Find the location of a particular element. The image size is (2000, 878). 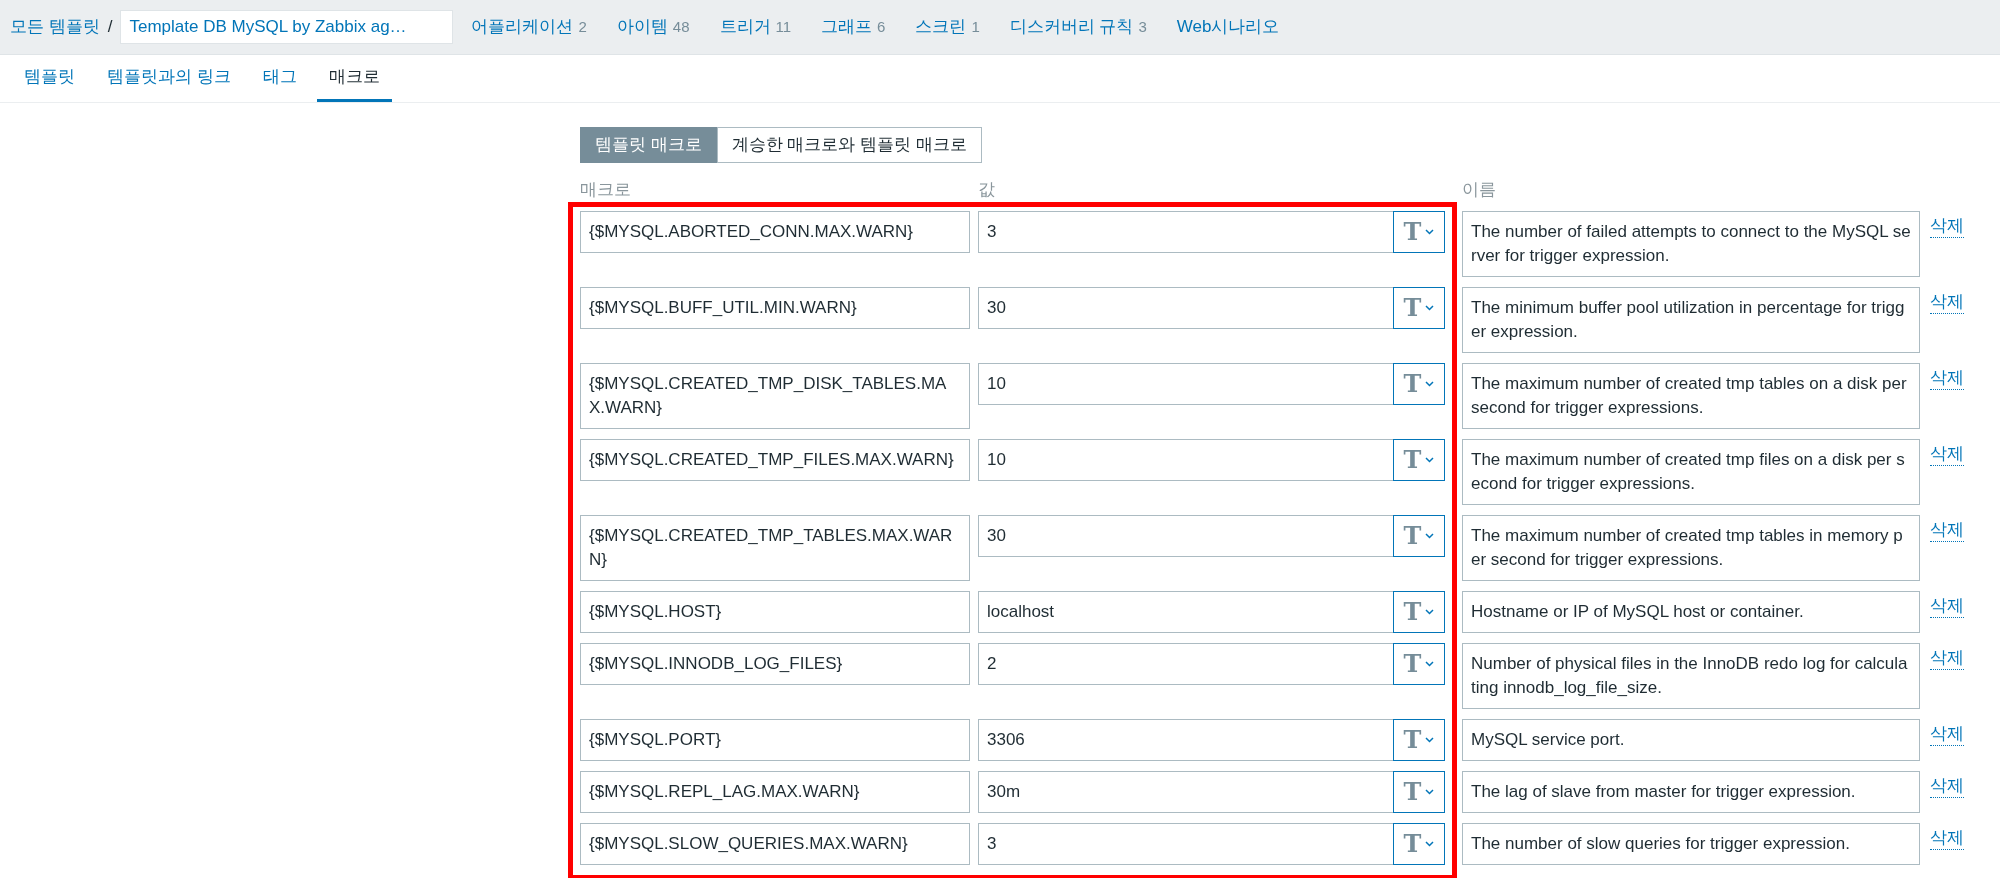

description-field: Hostname or IP of MySQL host or container. is located at coordinates (1691, 612).